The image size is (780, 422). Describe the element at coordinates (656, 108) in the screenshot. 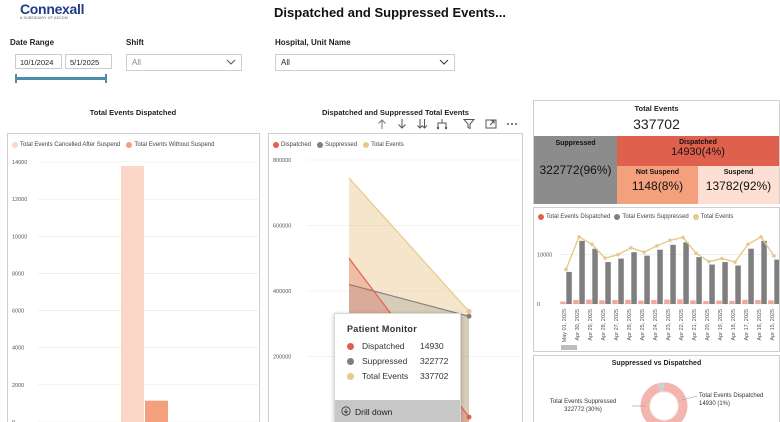

I see `kpi-title: Total Events` at that location.